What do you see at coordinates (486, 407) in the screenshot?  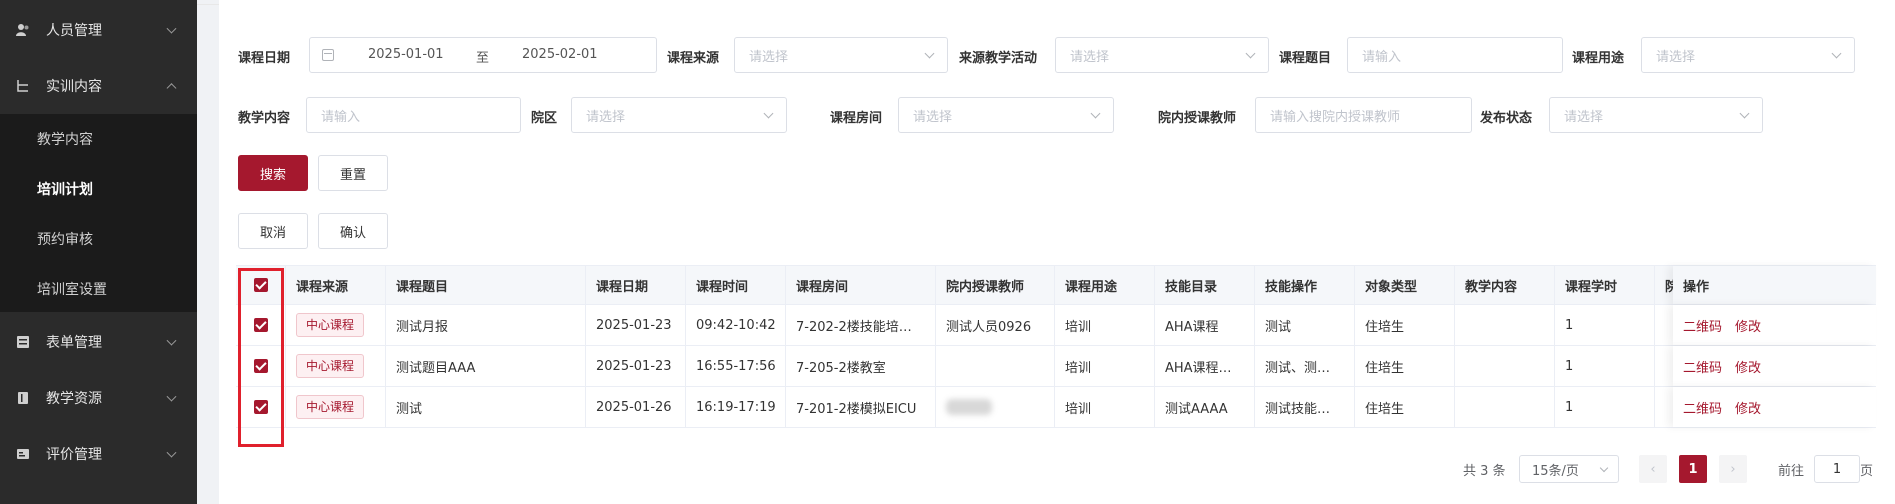 I see `topic-cell: 测试` at bounding box center [486, 407].